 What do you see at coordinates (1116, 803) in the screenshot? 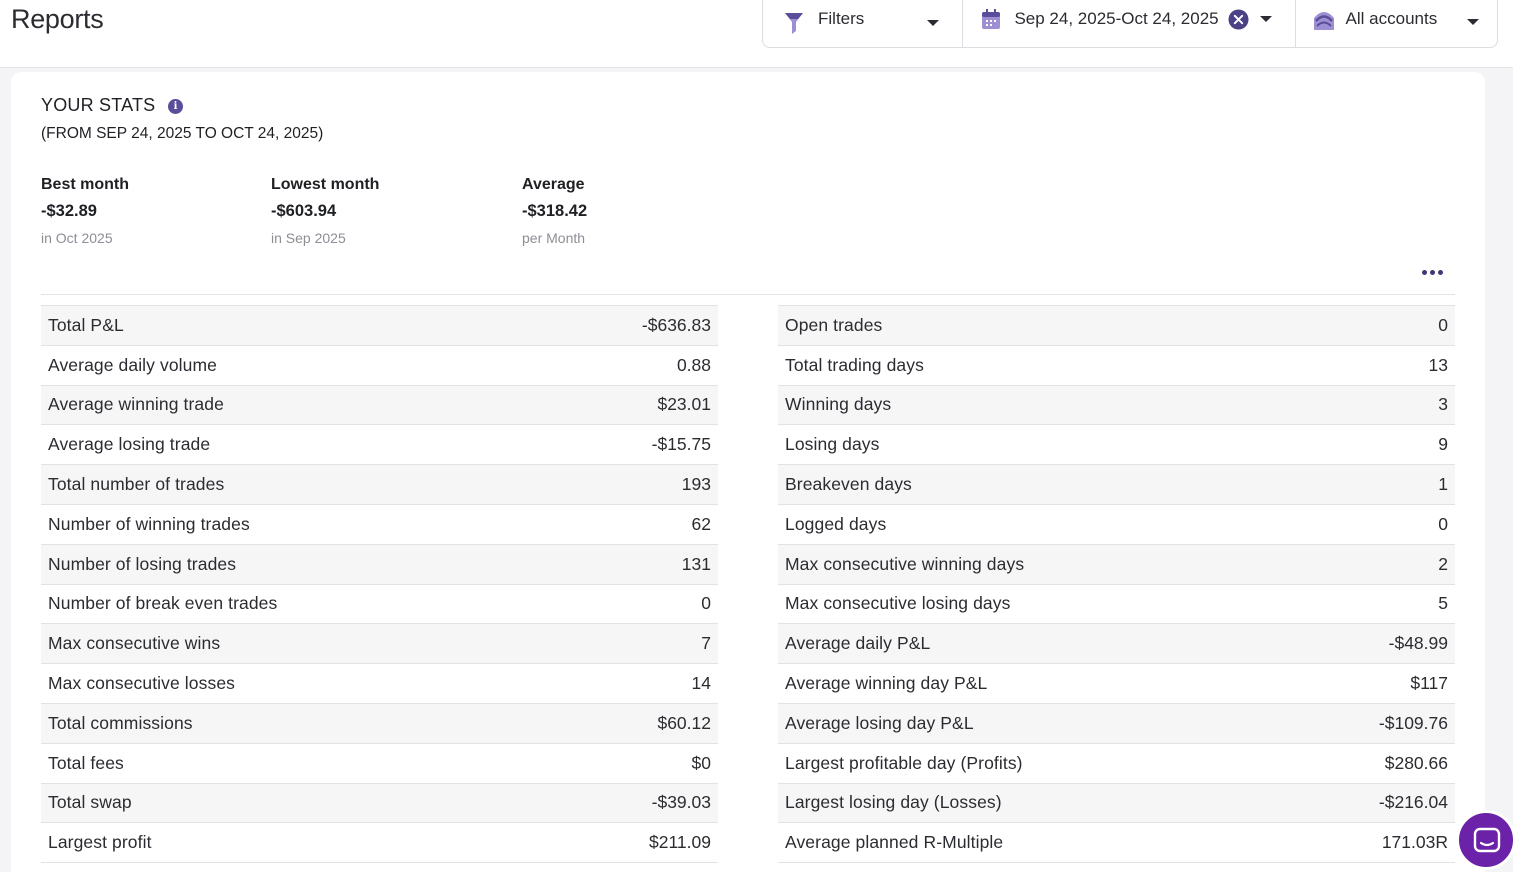
I see `stats-row: Largest losing day (Losses) -$216.04` at bounding box center [1116, 803].